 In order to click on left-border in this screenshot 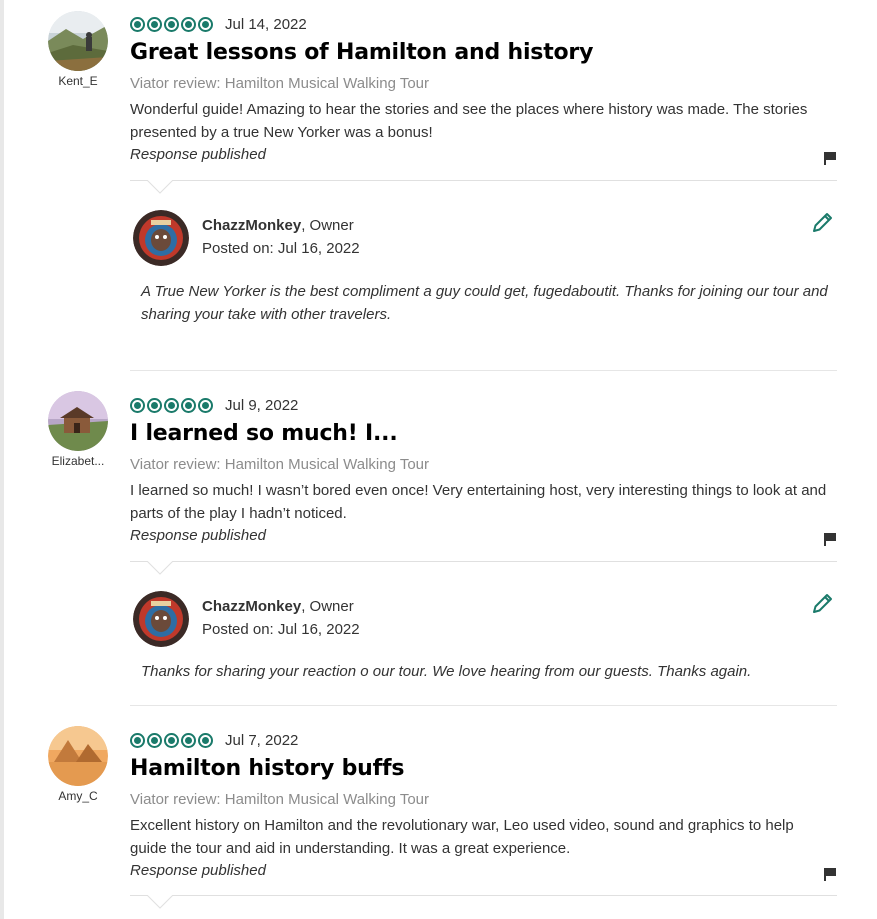, I will do `click(2, 459)`.